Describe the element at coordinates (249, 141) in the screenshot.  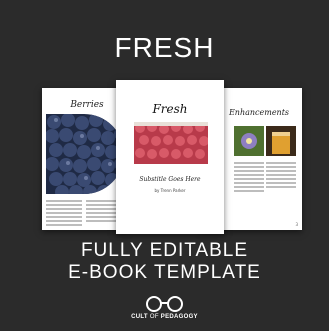
I see `lavender-photo` at that location.